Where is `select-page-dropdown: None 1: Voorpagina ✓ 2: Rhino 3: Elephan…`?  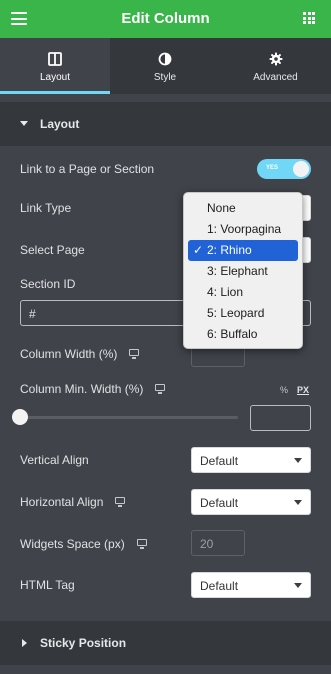
select-page-dropdown: None 1: Voorpagina ✓ 2: Rhino 3: Elephan… is located at coordinates (243, 270).